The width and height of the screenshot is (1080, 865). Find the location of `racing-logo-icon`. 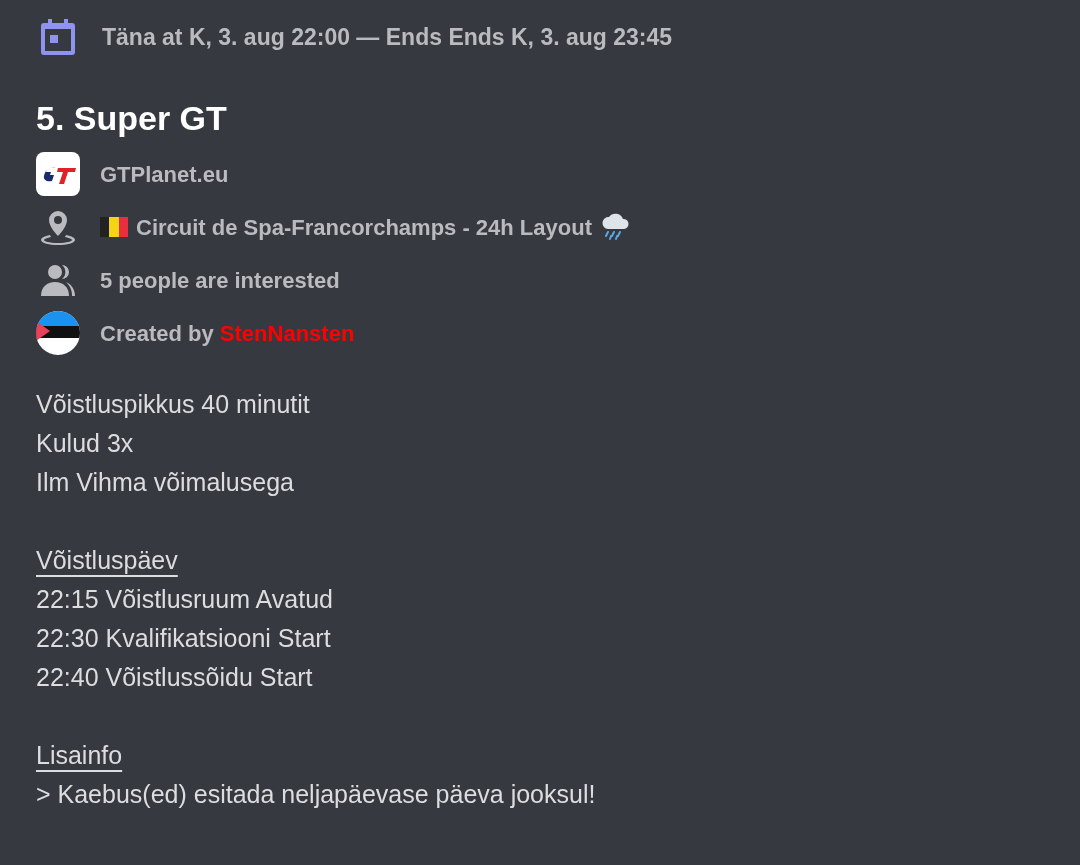

racing-logo-icon is located at coordinates (58, 174).